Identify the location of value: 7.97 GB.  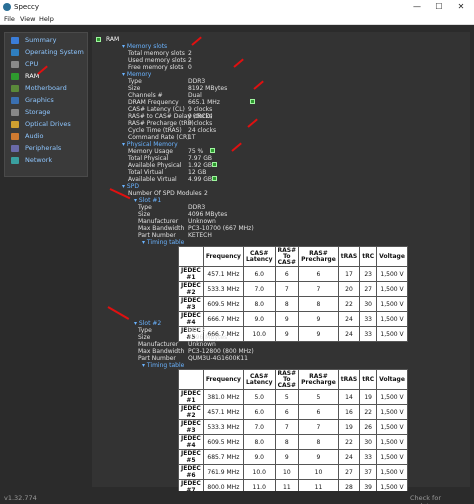
(200, 158).